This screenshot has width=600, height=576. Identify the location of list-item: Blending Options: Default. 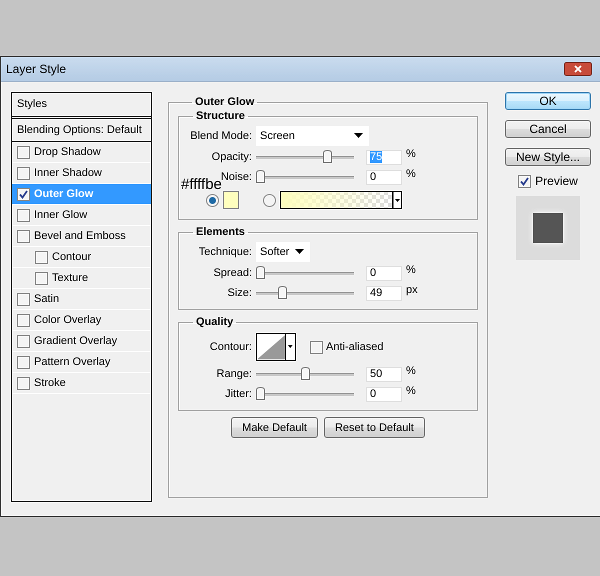
(81, 130).